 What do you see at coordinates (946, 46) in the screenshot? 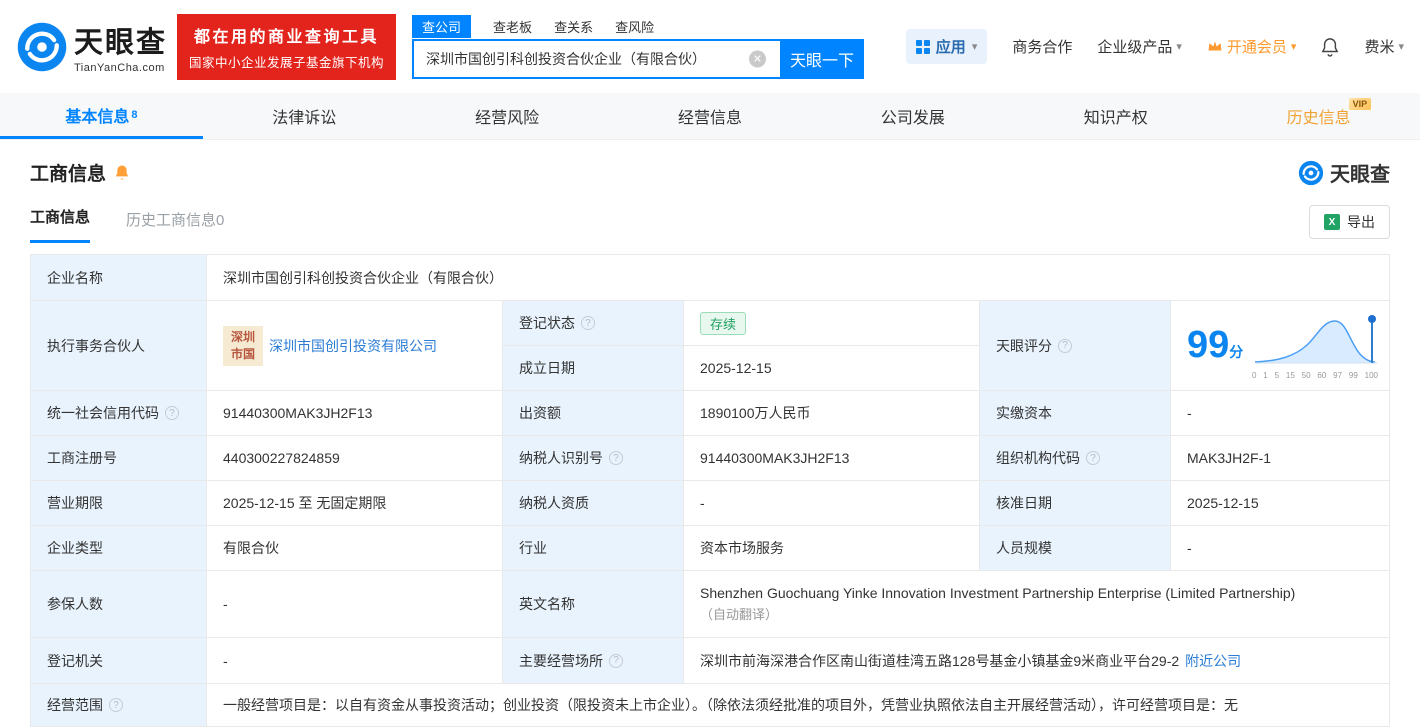
I see `apps-button: 应用 ▾` at bounding box center [946, 46].